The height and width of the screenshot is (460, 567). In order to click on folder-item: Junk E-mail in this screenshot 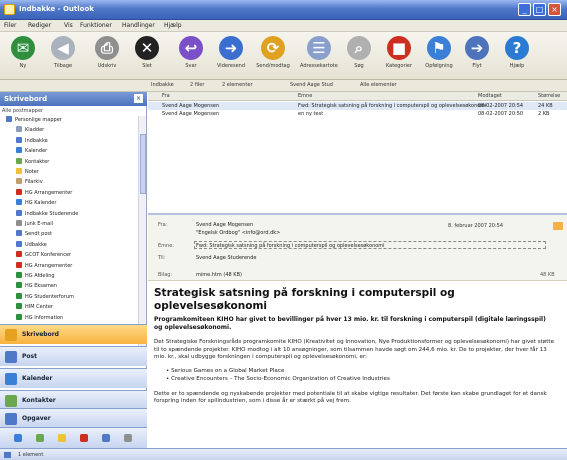, I will do `click(34, 224)`.